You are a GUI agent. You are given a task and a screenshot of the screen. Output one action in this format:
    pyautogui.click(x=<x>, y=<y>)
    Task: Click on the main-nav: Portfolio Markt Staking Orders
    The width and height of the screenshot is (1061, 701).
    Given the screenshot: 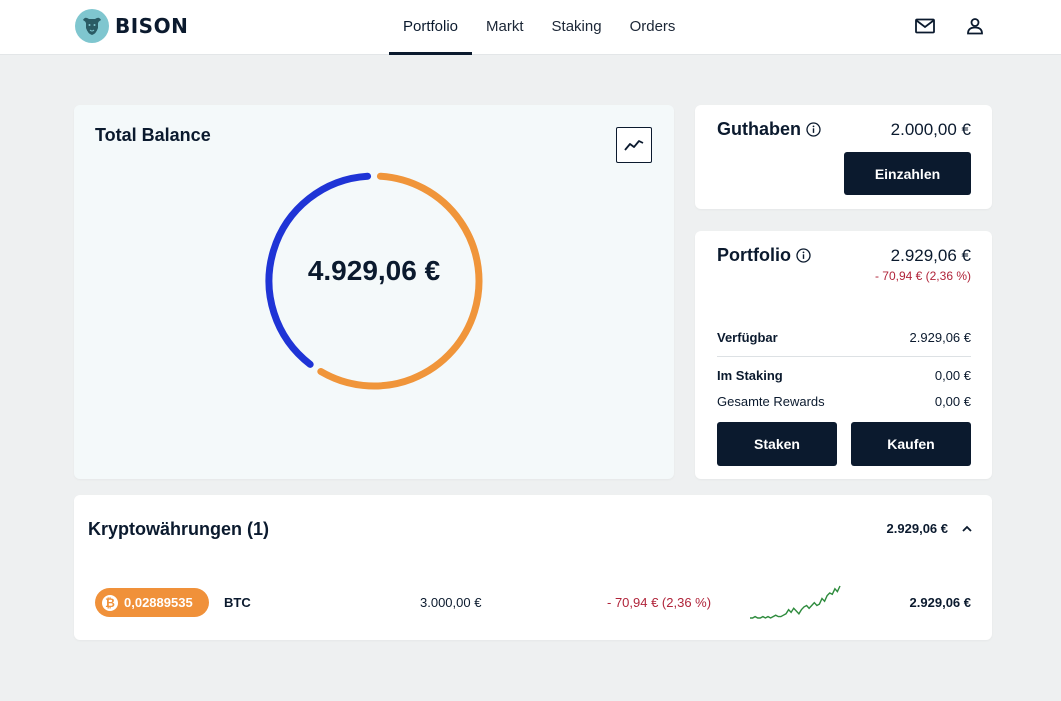 What is the action you would take?
    pyautogui.click(x=539, y=27)
    